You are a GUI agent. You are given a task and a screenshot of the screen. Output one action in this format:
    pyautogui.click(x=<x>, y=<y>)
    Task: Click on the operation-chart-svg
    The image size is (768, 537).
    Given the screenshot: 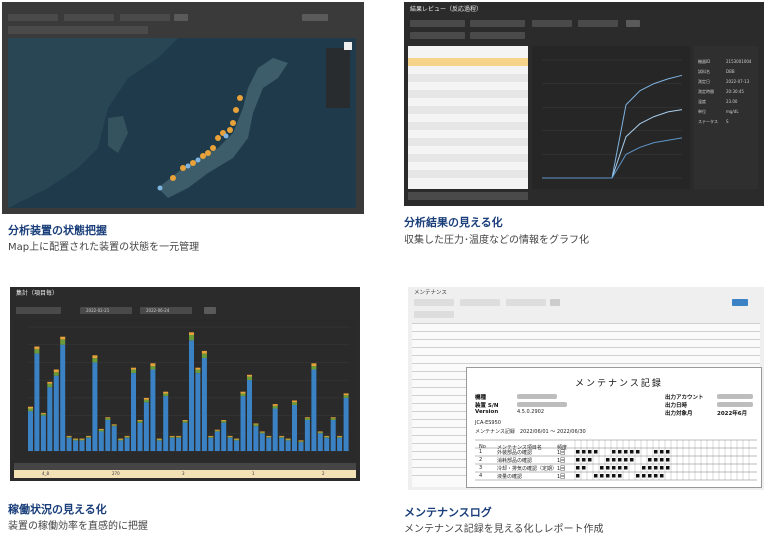 What is the action you would take?
    pyautogui.click(x=189, y=389)
    